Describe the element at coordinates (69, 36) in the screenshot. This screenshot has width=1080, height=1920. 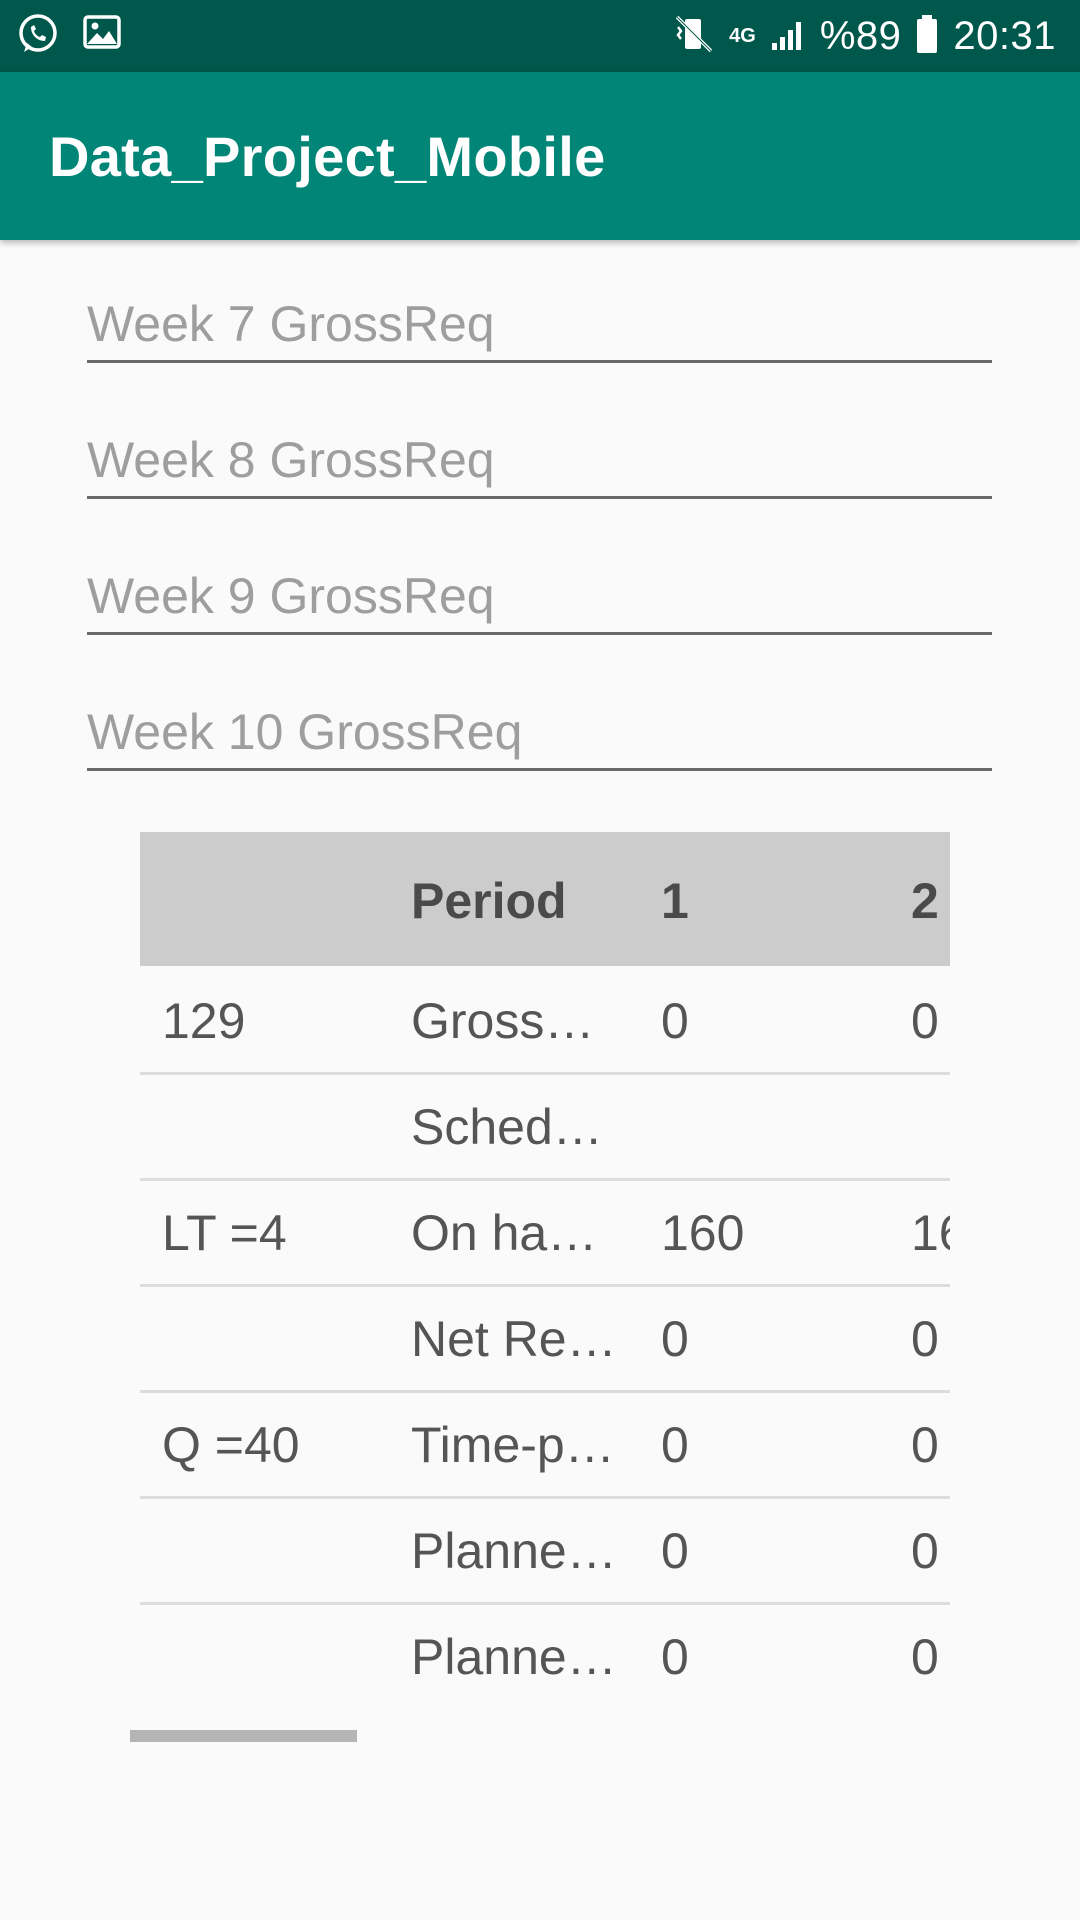
I see `status-notification-icons` at that location.